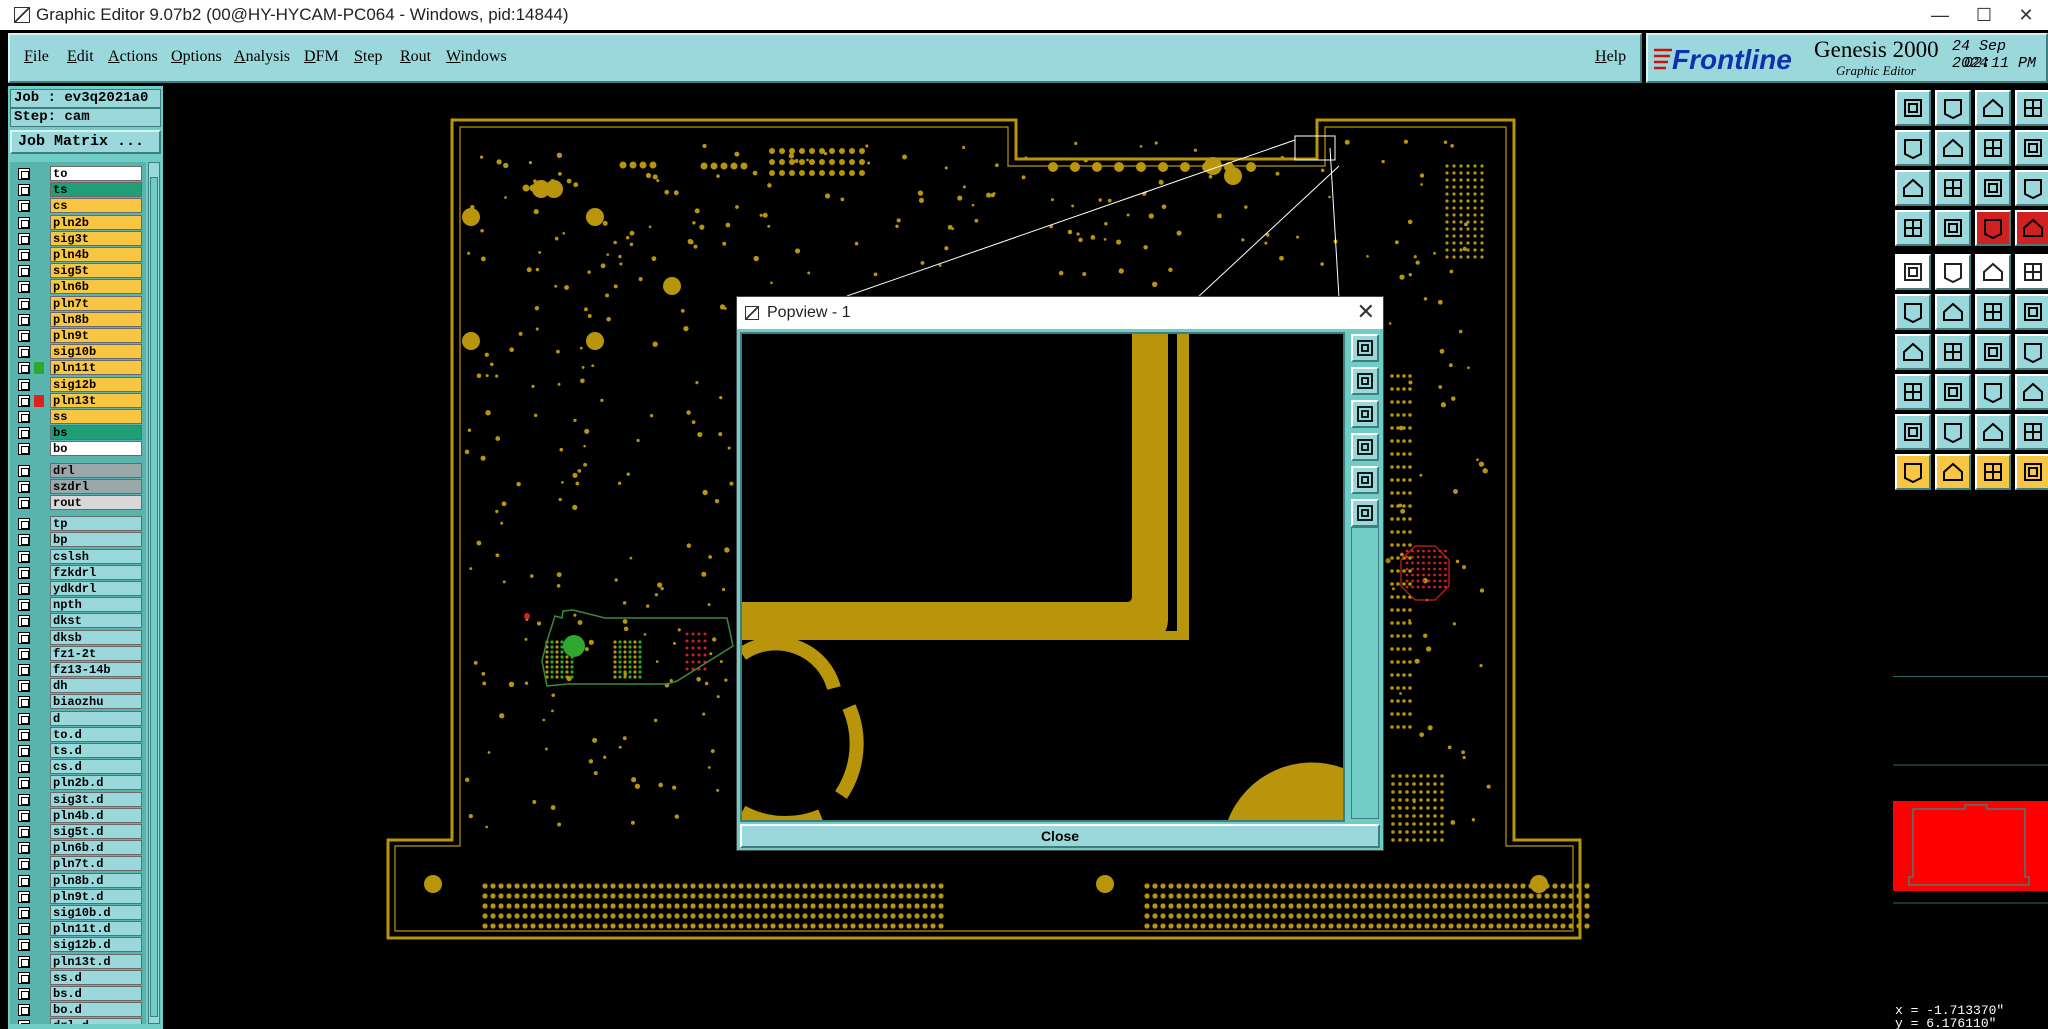  I want to click on layer-row: ts.d, so click(78, 751).